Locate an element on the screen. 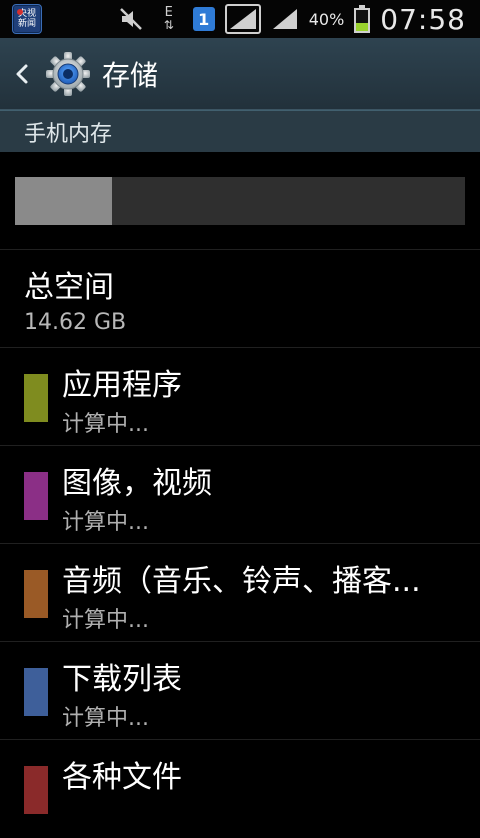 This screenshot has width=480, height=838. downloads-color-swatch is located at coordinates (36, 692).